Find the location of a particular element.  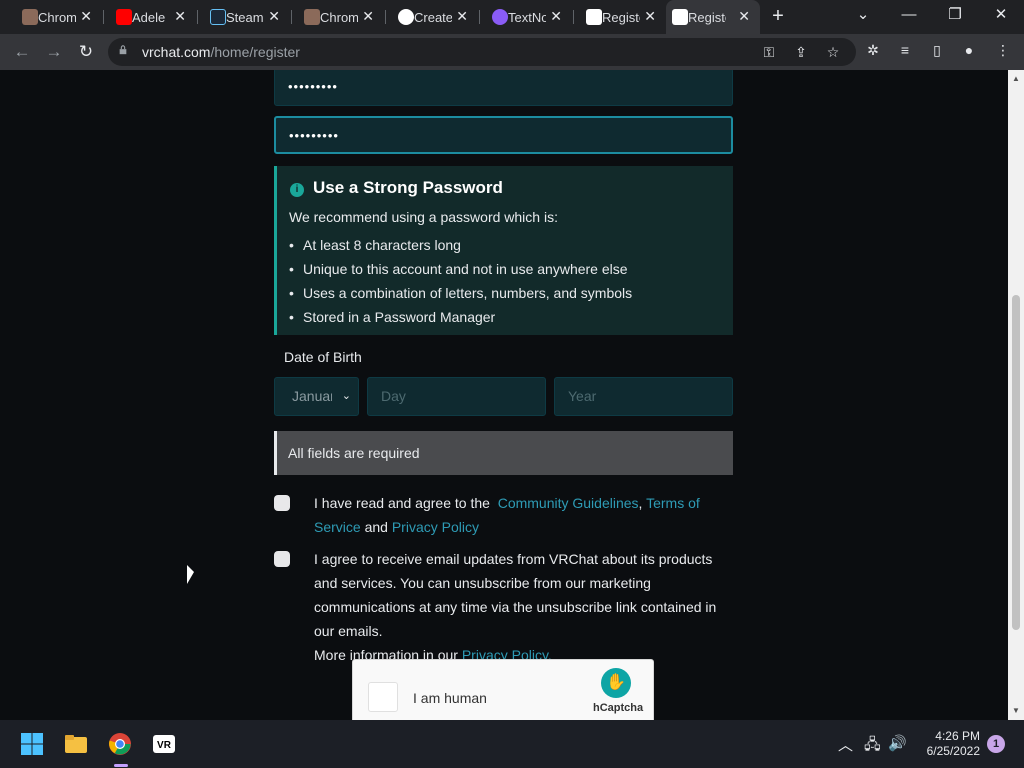

captcha-checkbox is located at coordinates (383, 697).